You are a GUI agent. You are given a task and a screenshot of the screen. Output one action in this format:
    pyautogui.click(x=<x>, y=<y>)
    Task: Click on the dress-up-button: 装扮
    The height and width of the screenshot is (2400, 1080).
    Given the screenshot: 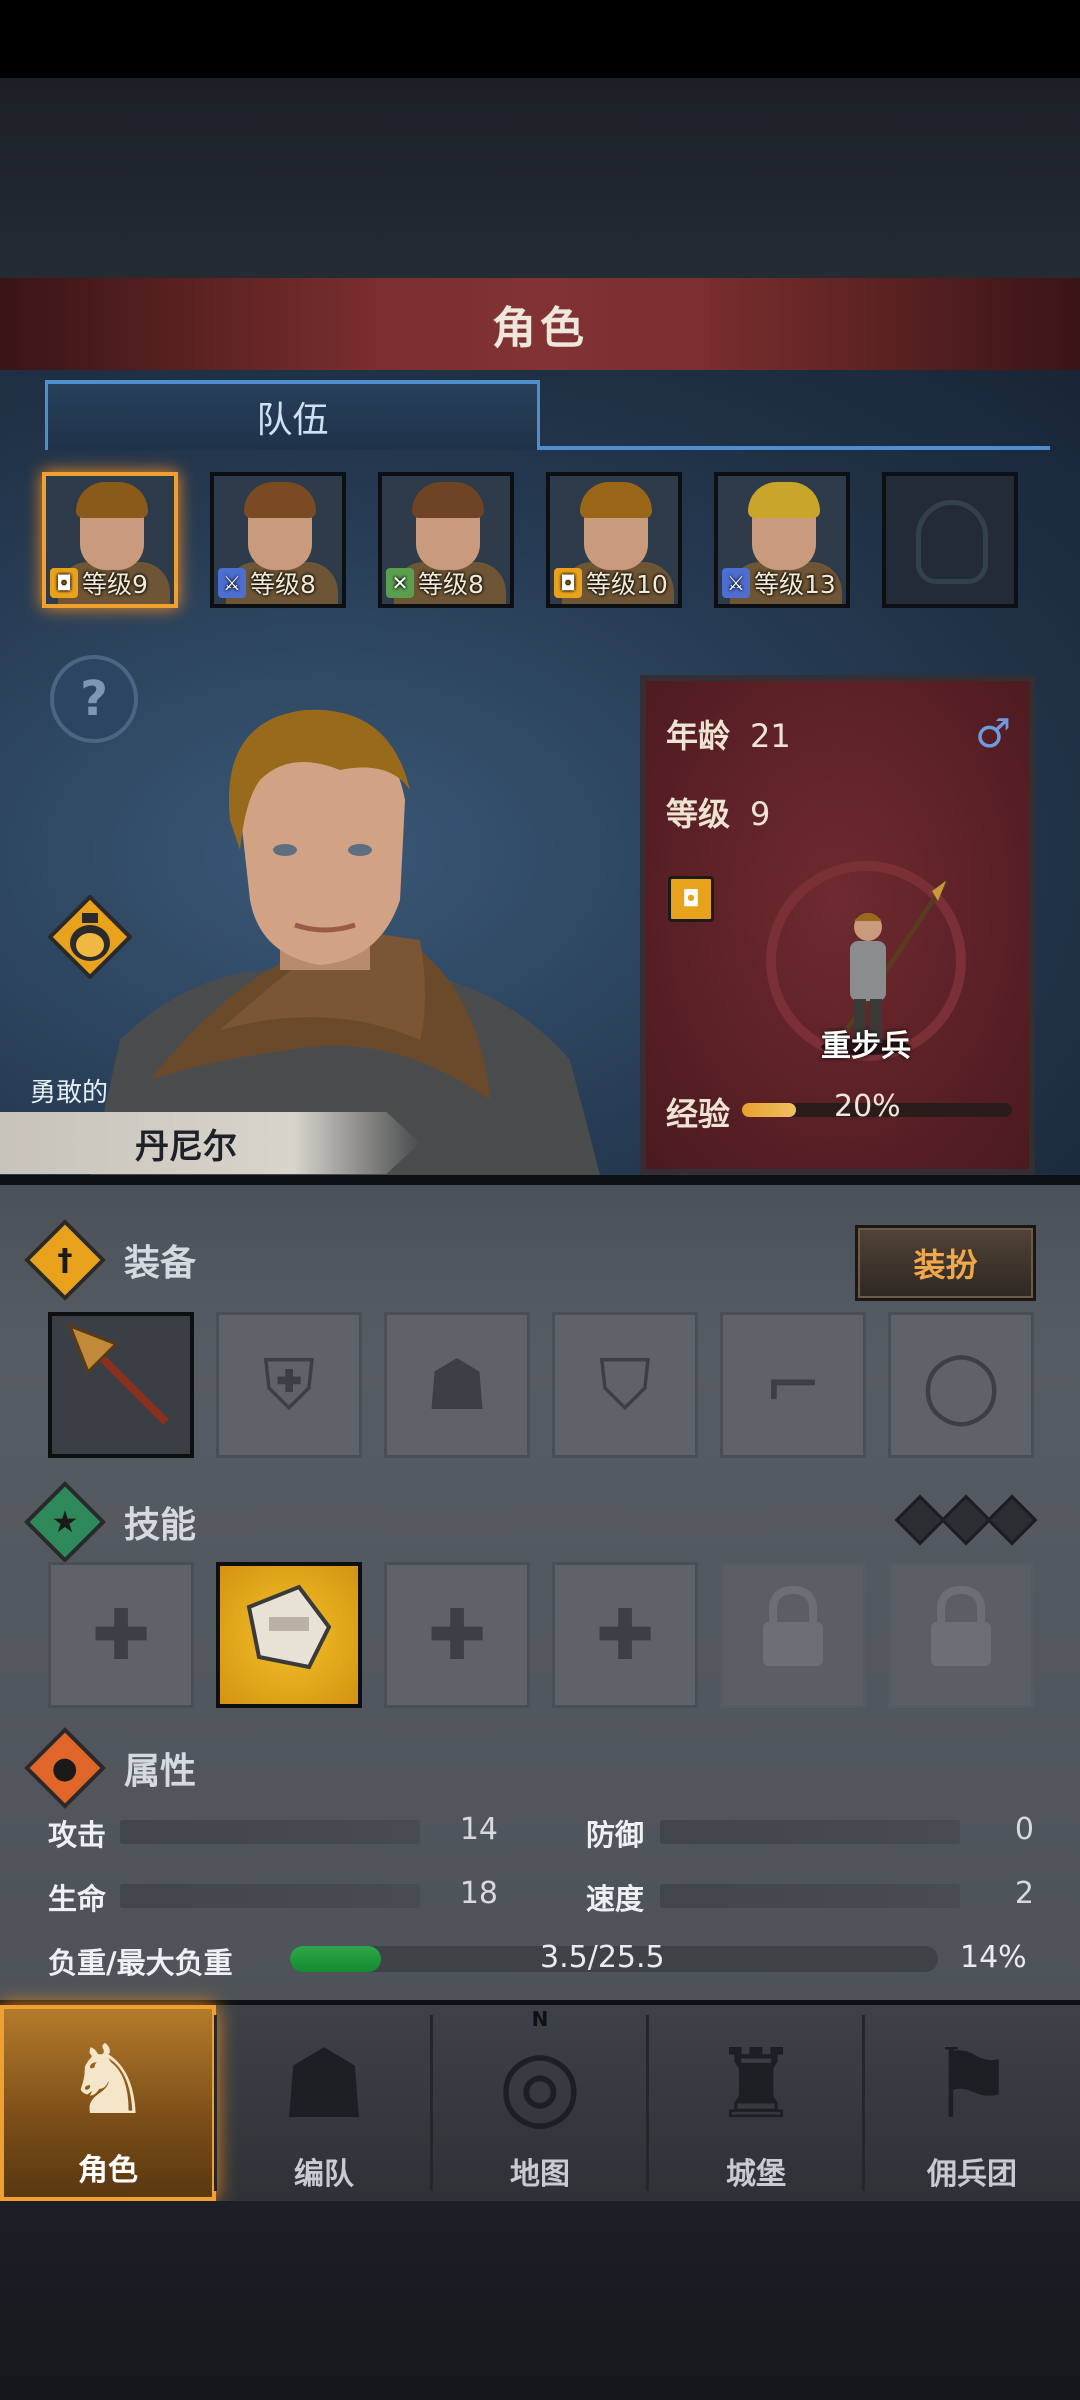 What is the action you would take?
    pyautogui.click(x=945, y=1263)
    